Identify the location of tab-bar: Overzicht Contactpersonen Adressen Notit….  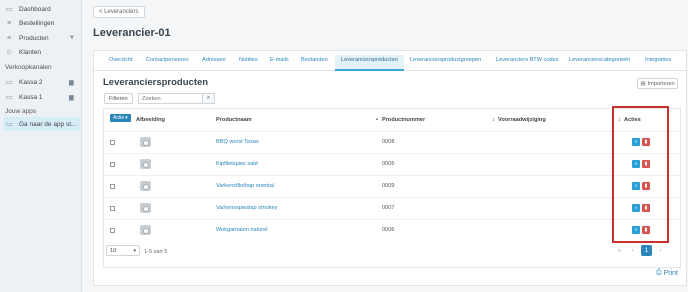
(391, 61).